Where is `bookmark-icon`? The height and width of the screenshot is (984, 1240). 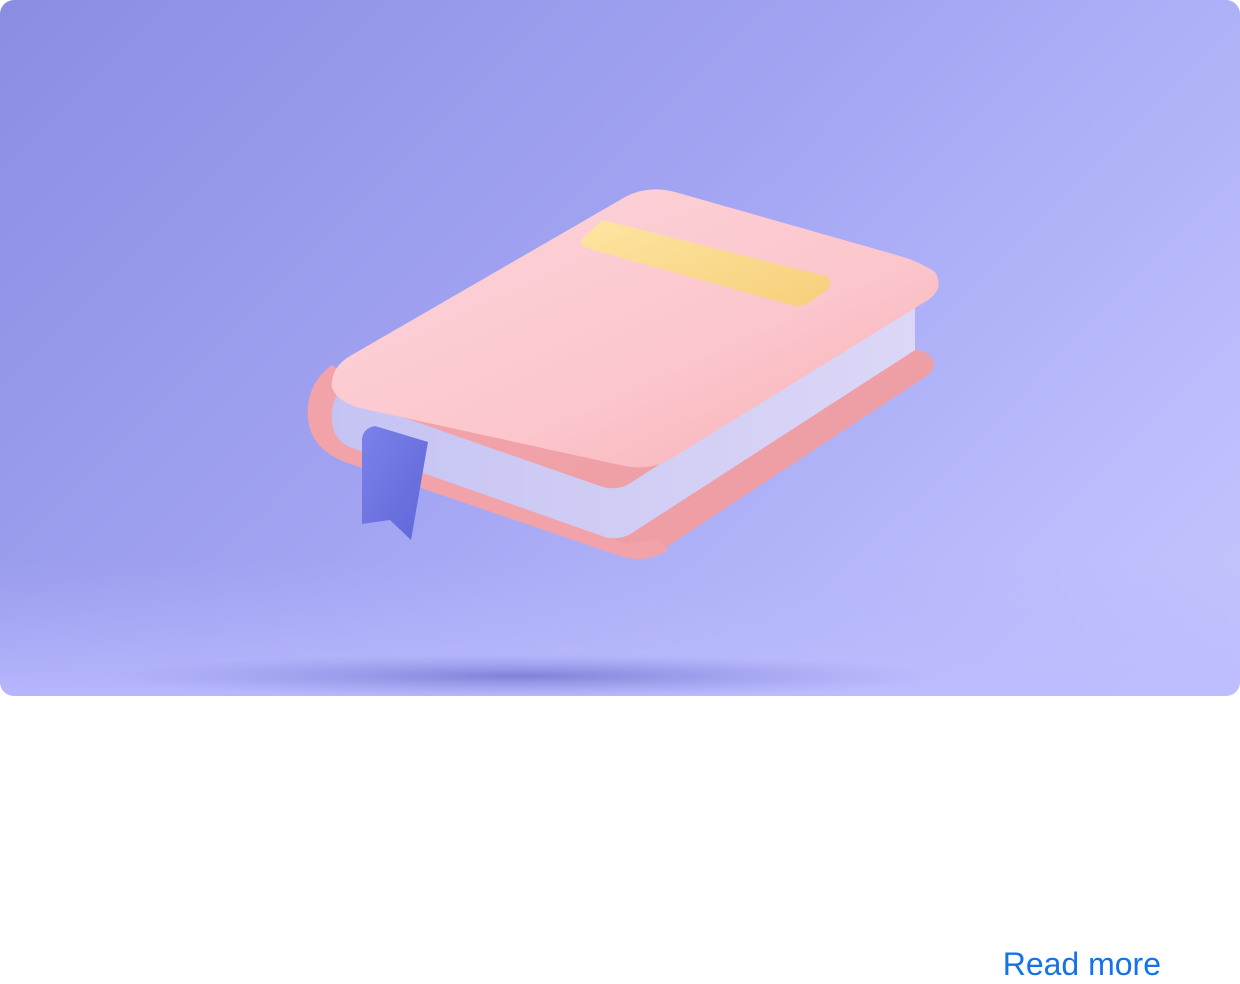
bookmark-icon is located at coordinates (395, 483).